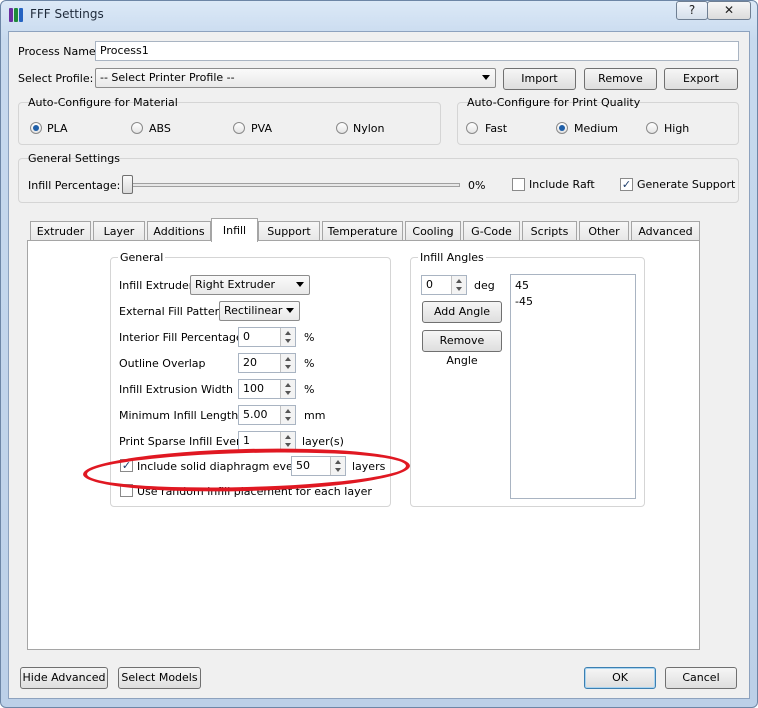  What do you see at coordinates (692, 10) in the screenshot?
I see `help-button: ?` at bounding box center [692, 10].